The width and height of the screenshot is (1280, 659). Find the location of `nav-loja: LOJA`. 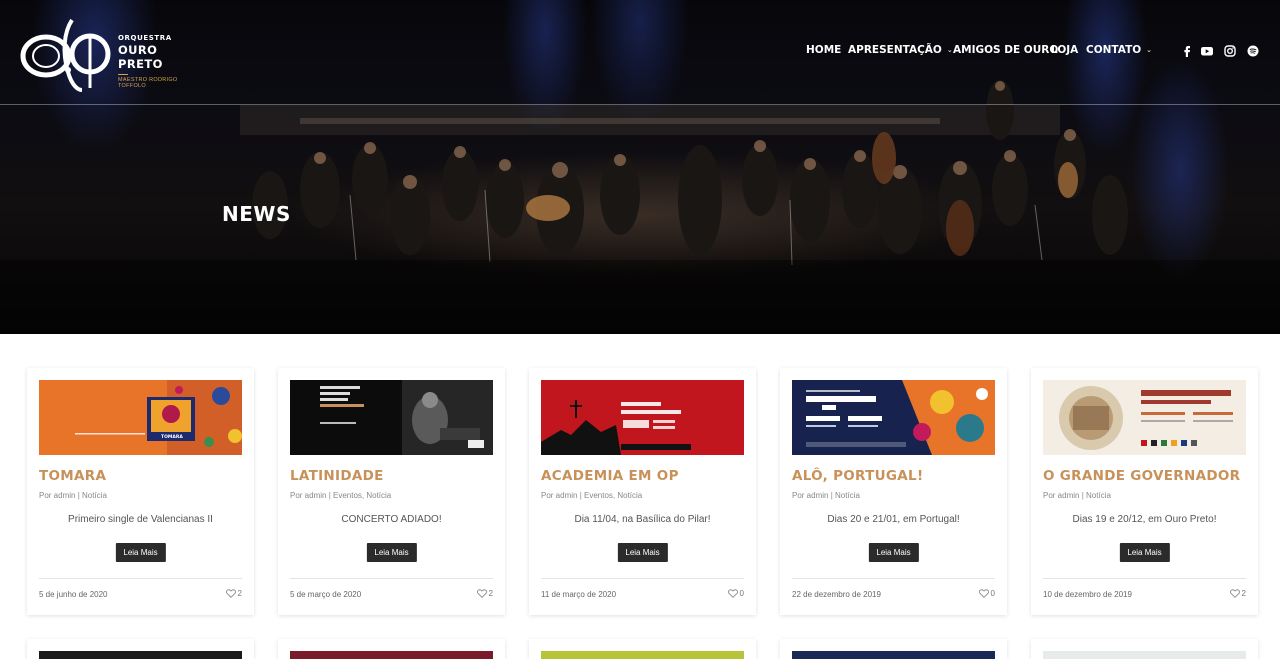

nav-loja: LOJA is located at coordinates (1064, 50).